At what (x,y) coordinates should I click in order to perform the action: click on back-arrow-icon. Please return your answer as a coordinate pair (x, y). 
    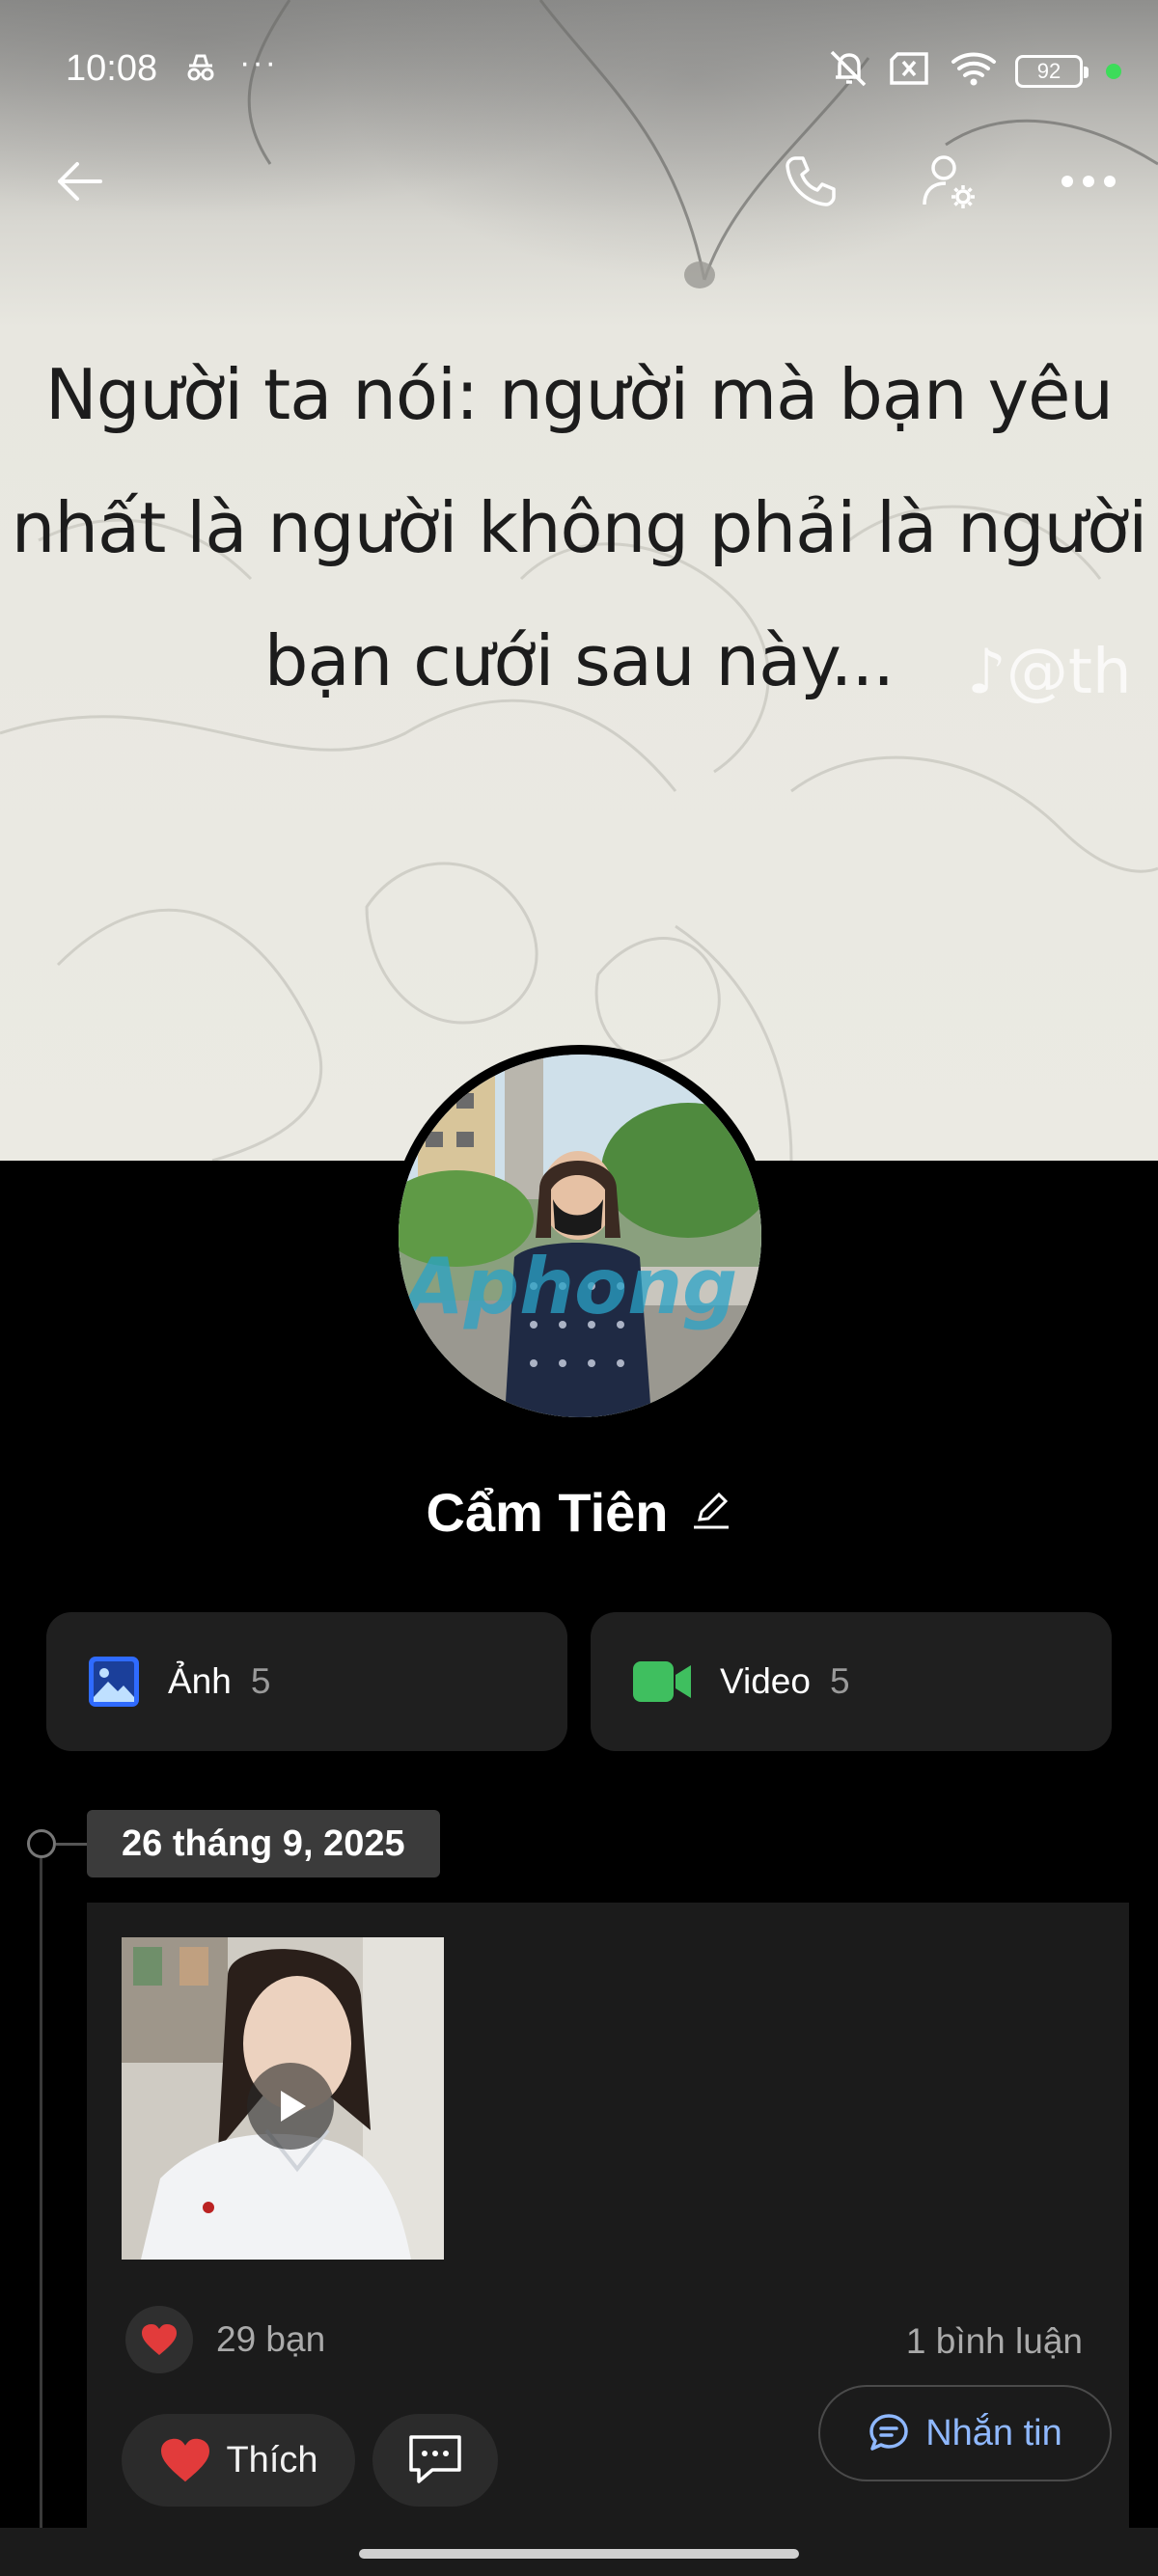
    Looking at the image, I should click on (80, 182).